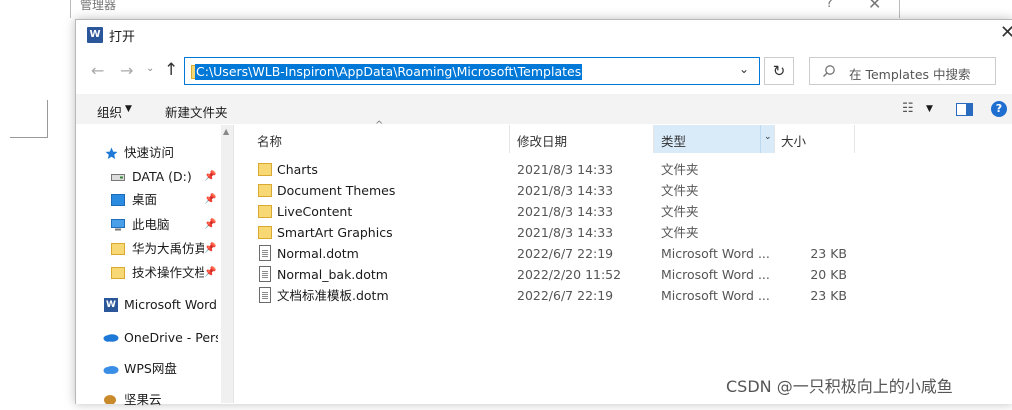  What do you see at coordinates (171, 305) in the screenshot?
I see `sidebar-item-microsoft-word: Microsoft Word` at bounding box center [171, 305].